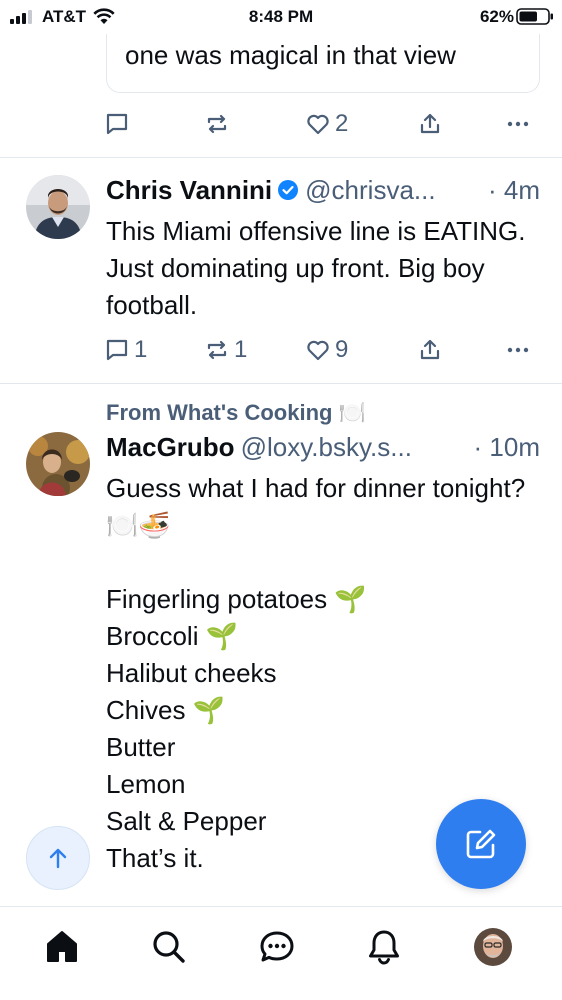 The height and width of the screenshot is (1000, 562). I want to click on repost-button: 1, so click(225, 350).